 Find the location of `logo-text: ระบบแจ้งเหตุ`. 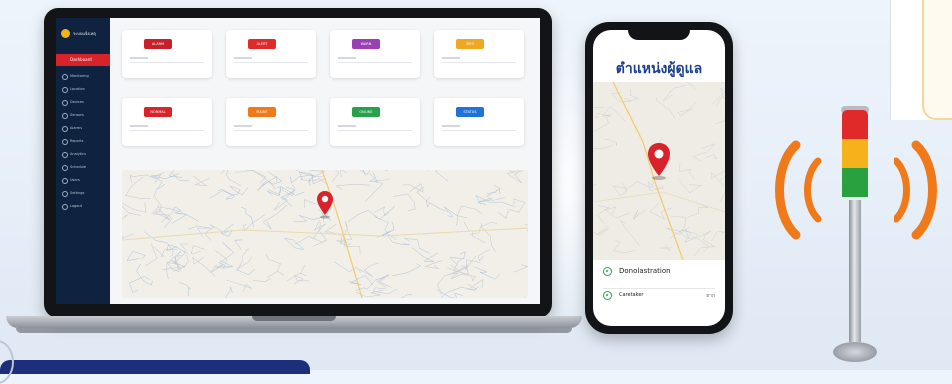

logo-text: ระบบแจ้งเหตุ is located at coordinates (84, 33).